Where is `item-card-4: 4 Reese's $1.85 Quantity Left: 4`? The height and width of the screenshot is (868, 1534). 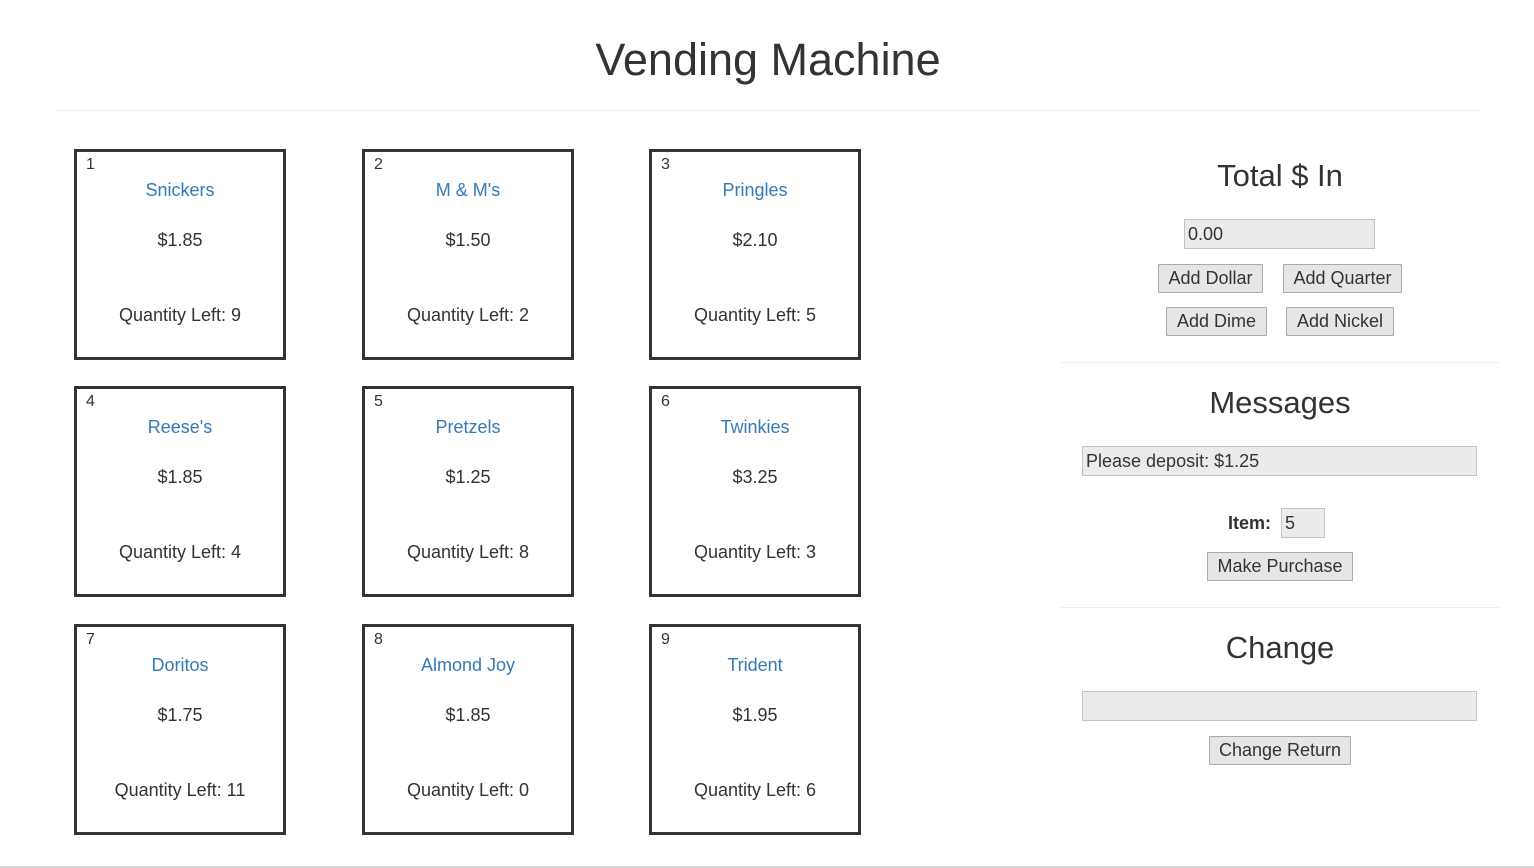 item-card-4: 4 Reese's $1.85 Quantity Left: 4 is located at coordinates (180, 491).